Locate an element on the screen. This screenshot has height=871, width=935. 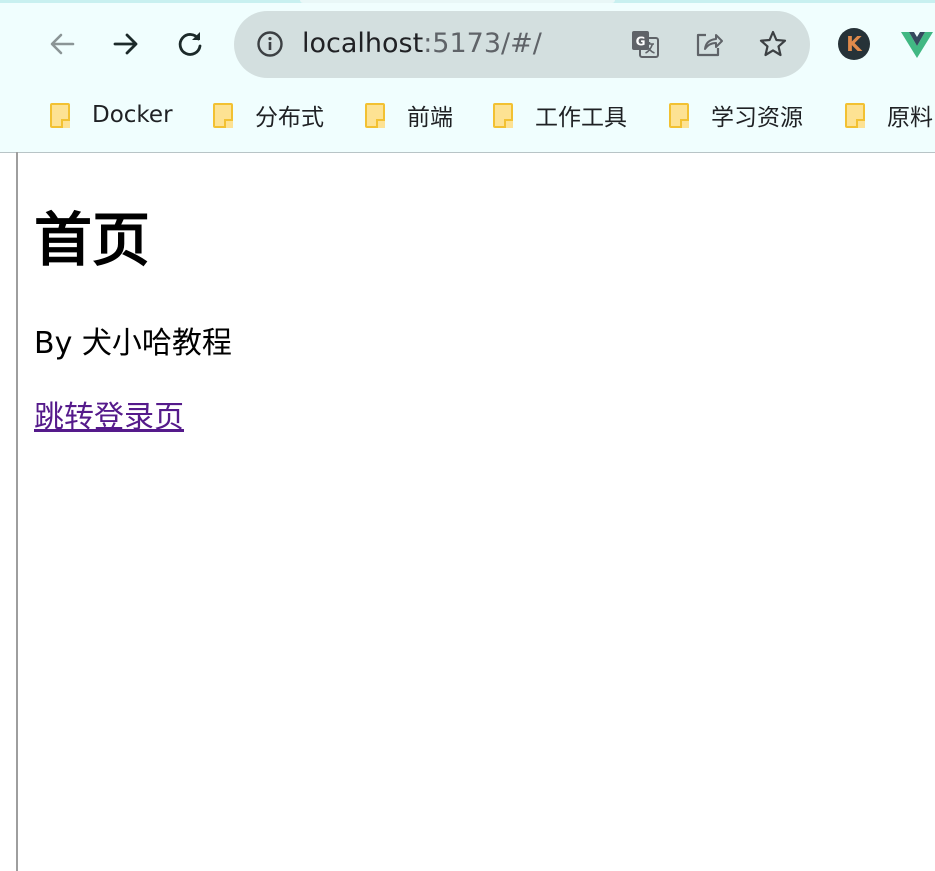
back-button is located at coordinates (62, 44).